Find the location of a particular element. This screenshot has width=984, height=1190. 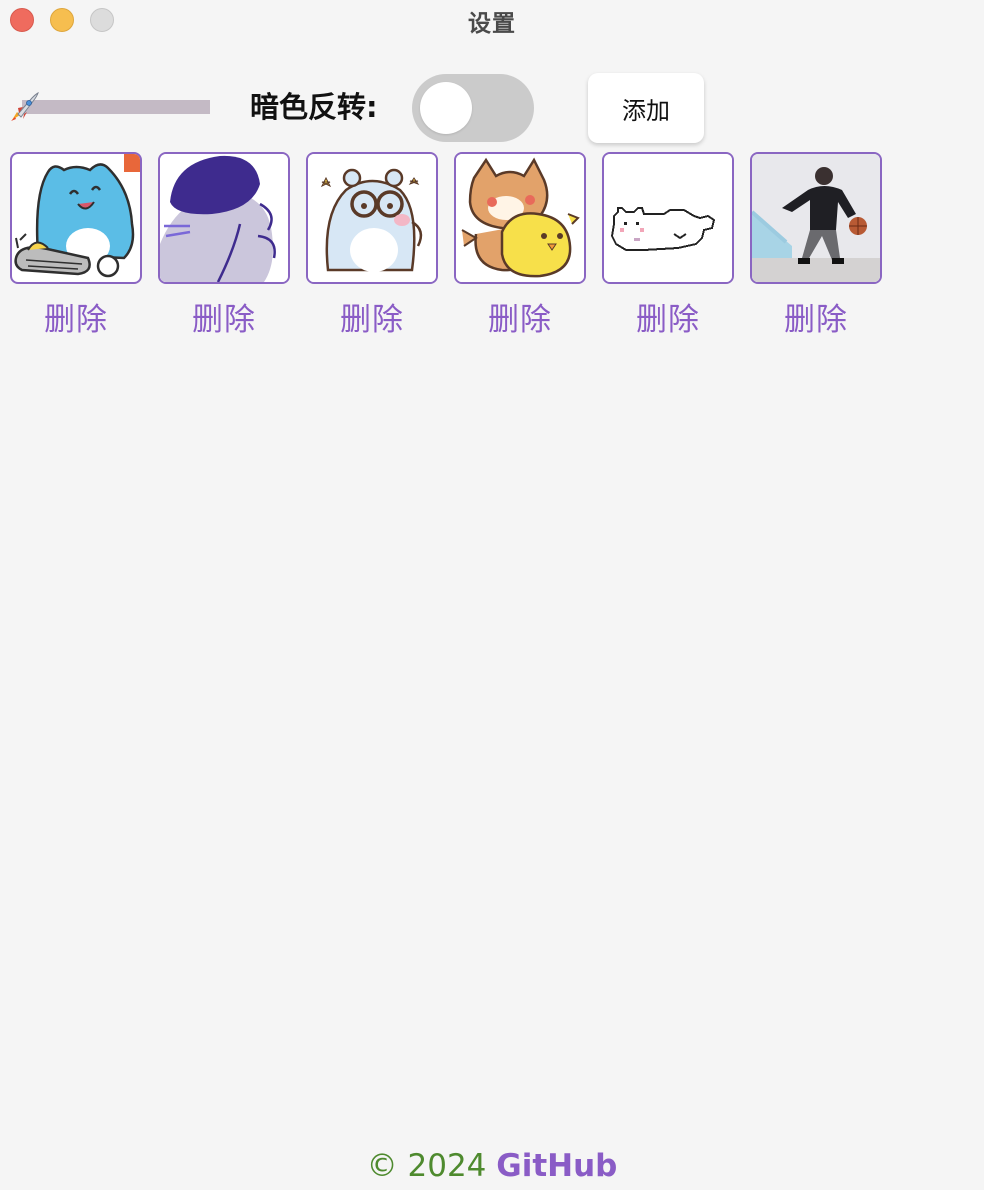

sticker-thumbnail-bear-glasses is located at coordinates (372, 218).